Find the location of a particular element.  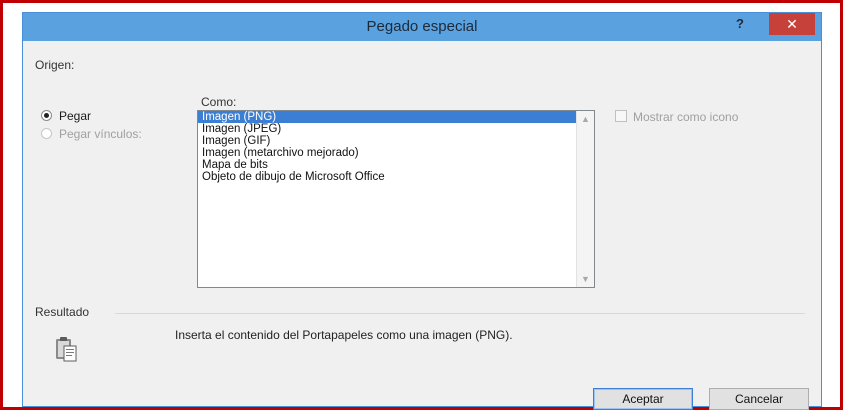

accept-button: Aceptar is located at coordinates (643, 399).